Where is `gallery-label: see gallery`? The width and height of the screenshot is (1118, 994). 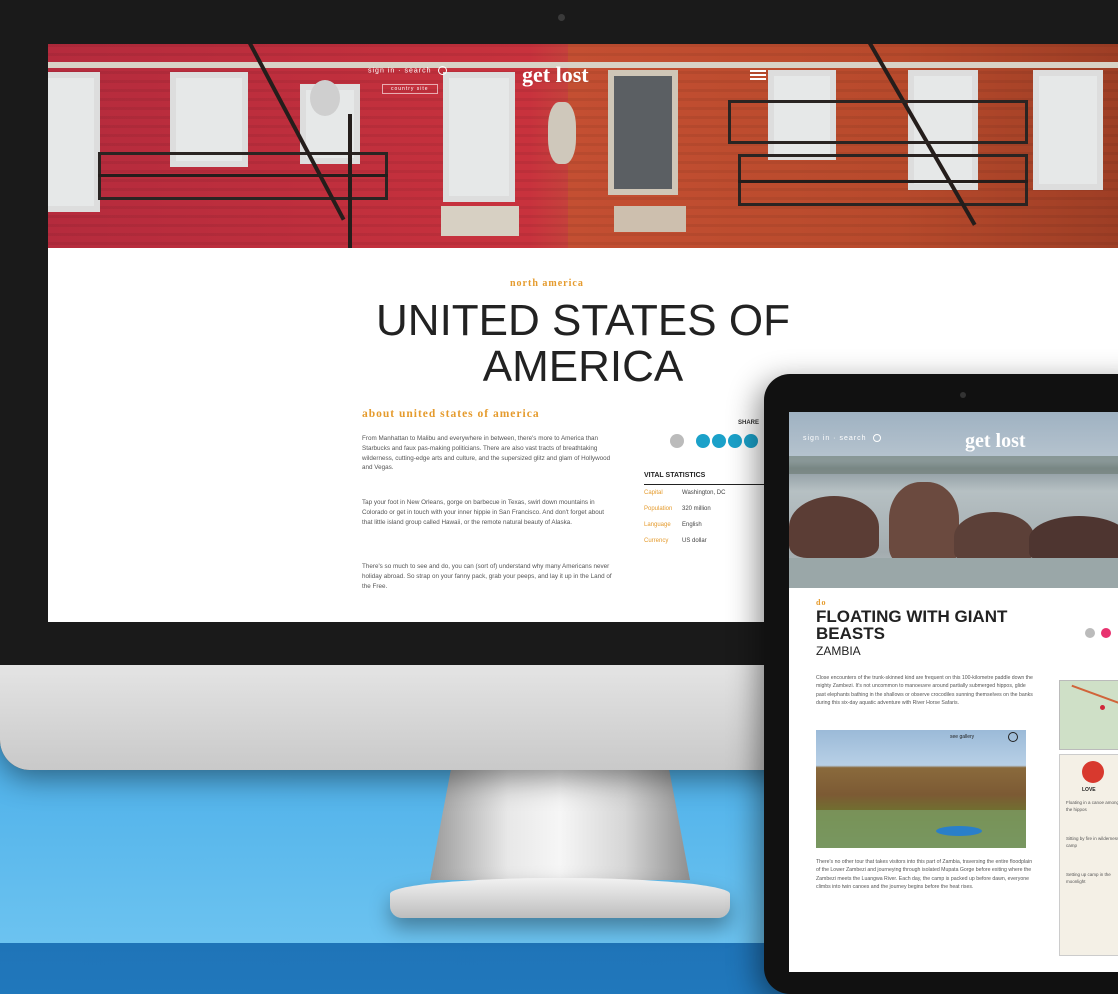
gallery-label: see gallery is located at coordinates (962, 737).